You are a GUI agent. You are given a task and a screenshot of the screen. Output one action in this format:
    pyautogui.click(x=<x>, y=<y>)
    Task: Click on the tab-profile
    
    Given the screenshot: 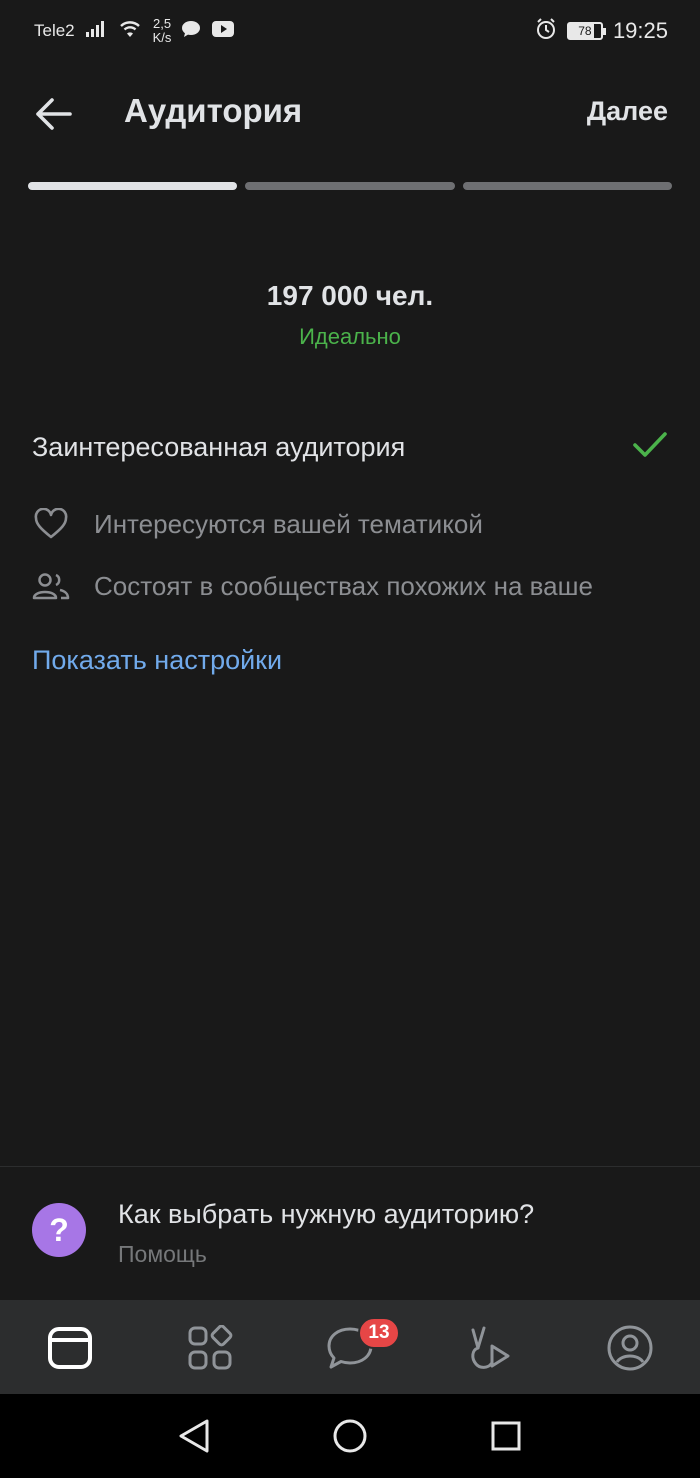 What is the action you would take?
    pyautogui.click(x=630, y=1348)
    